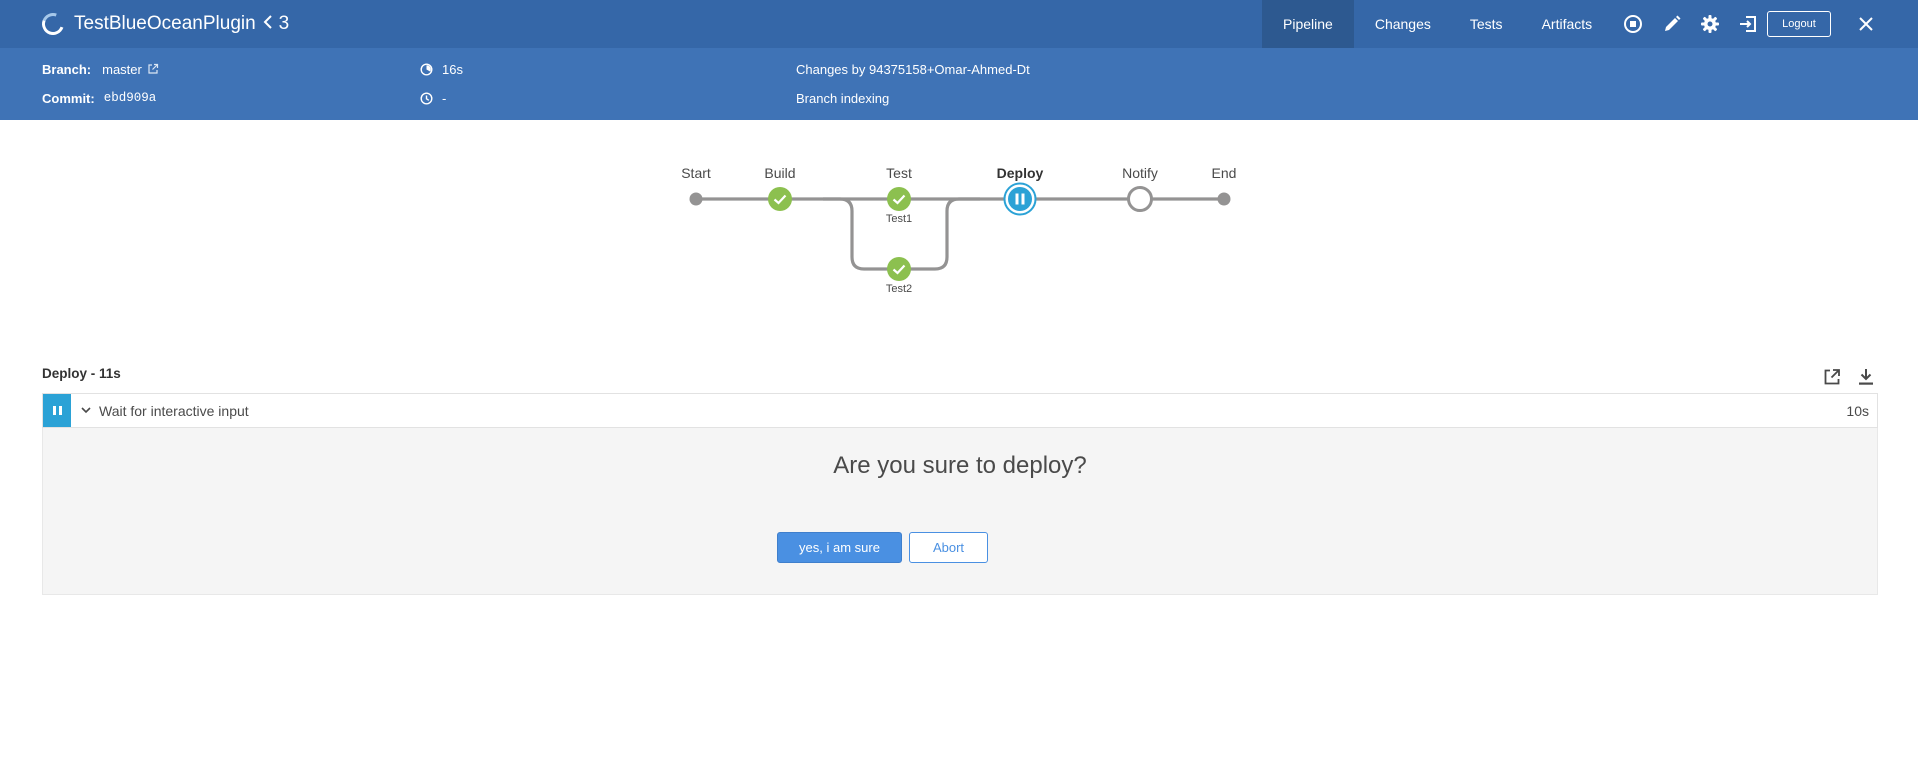 Image resolution: width=1918 pixels, height=764 pixels. Describe the element at coordinates (843, 98) in the screenshot. I see `run-cause: Branch indexing` at that location.